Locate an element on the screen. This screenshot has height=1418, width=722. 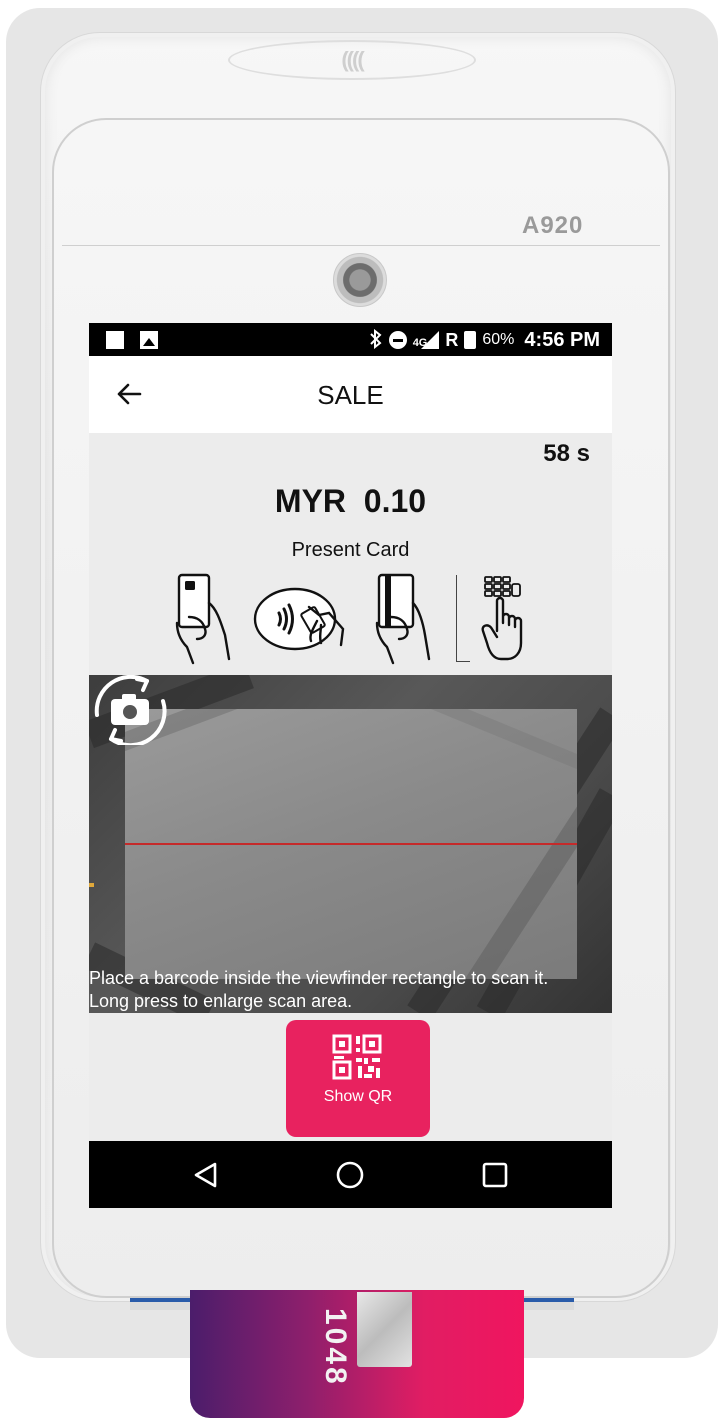
app-bar: SALE is located at coordinates (350, 394).